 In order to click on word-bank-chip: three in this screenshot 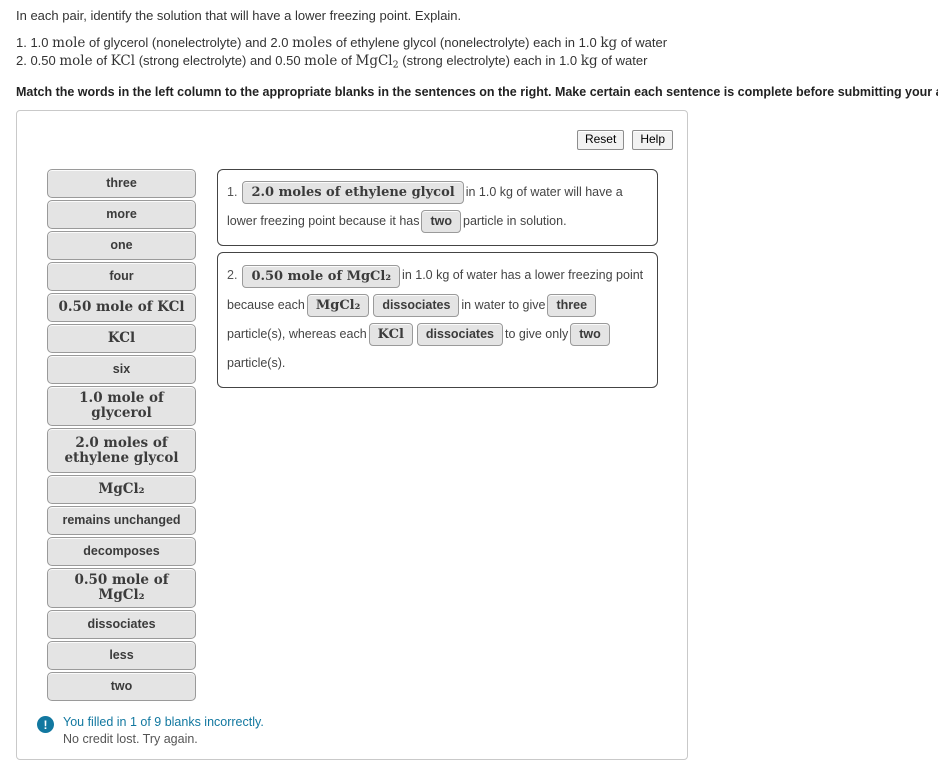, I will do `click(121, 183)`.